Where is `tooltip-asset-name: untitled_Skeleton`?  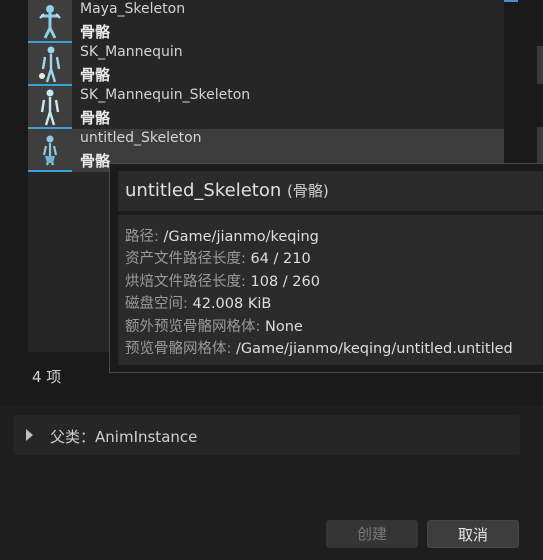 tooltip-asset-name: untitled_Skeleton is located at coordinates (203, 190).